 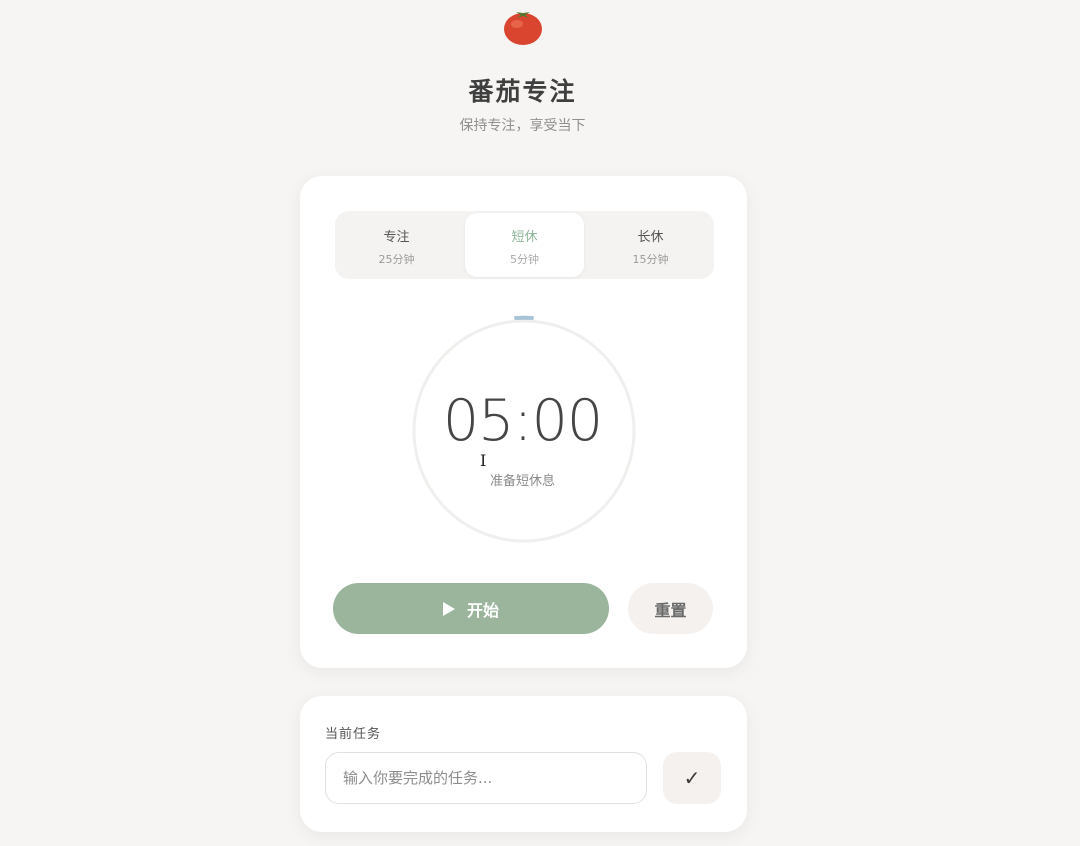 I want to click on timer-status: 准备短休息, so click(x=522, y=481).